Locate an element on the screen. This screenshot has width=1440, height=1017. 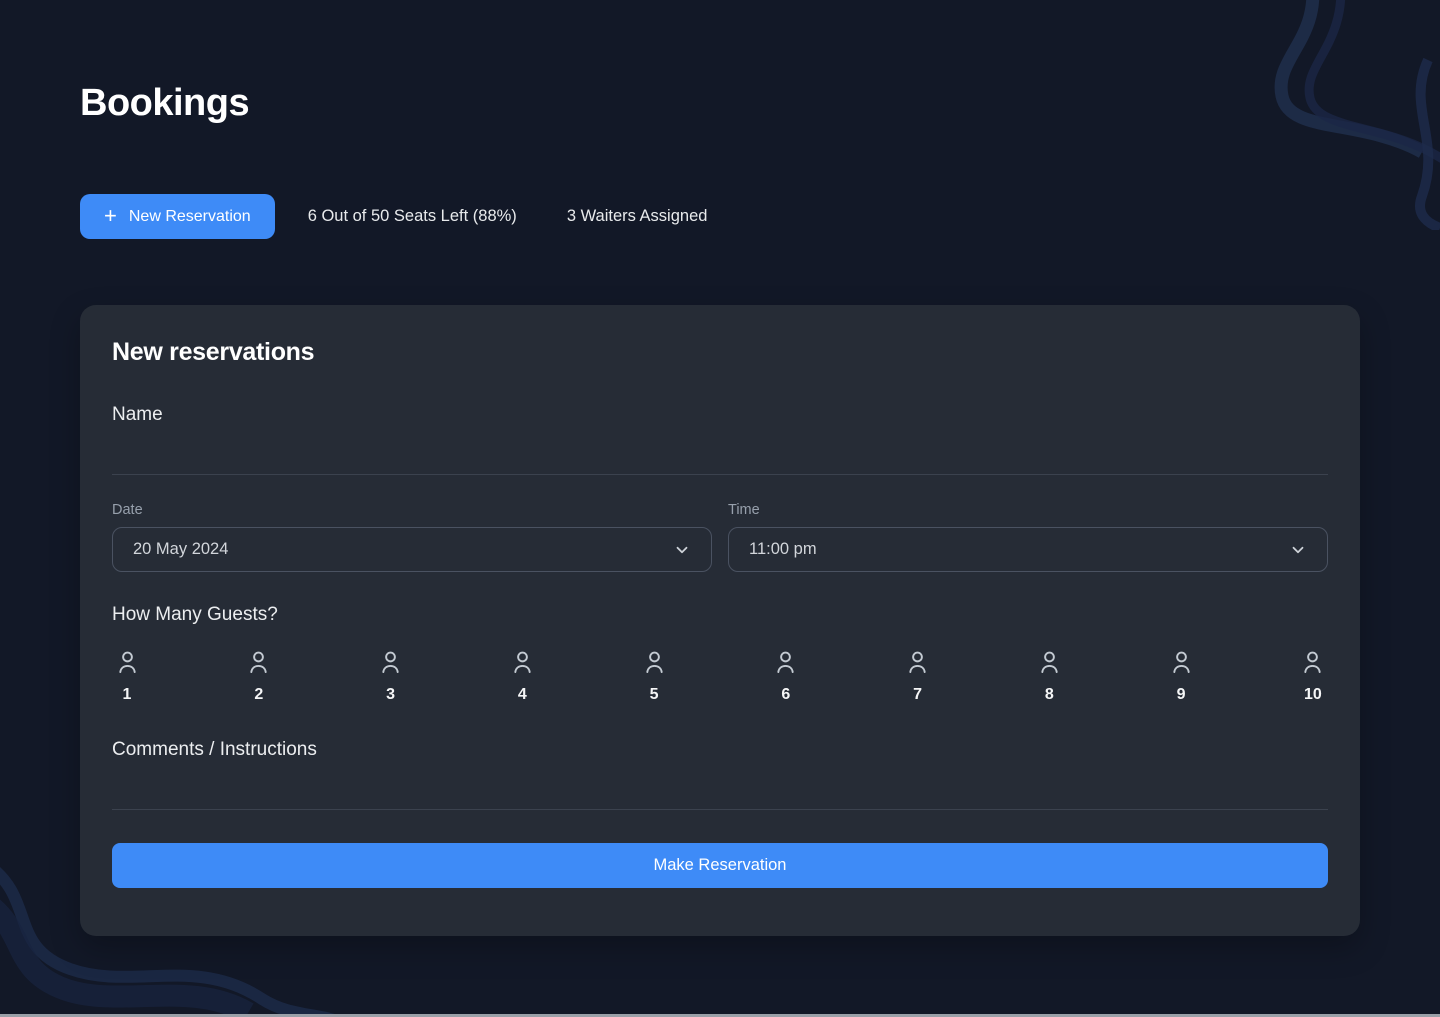
date-label: Date is located at coordinates (127, 510).